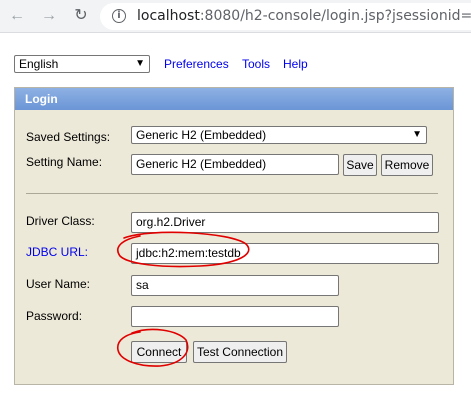 The image size is (471, 409). Describe the element at coordinates (234, 99) in the screenshot. I see `login-title: Login` at that location.